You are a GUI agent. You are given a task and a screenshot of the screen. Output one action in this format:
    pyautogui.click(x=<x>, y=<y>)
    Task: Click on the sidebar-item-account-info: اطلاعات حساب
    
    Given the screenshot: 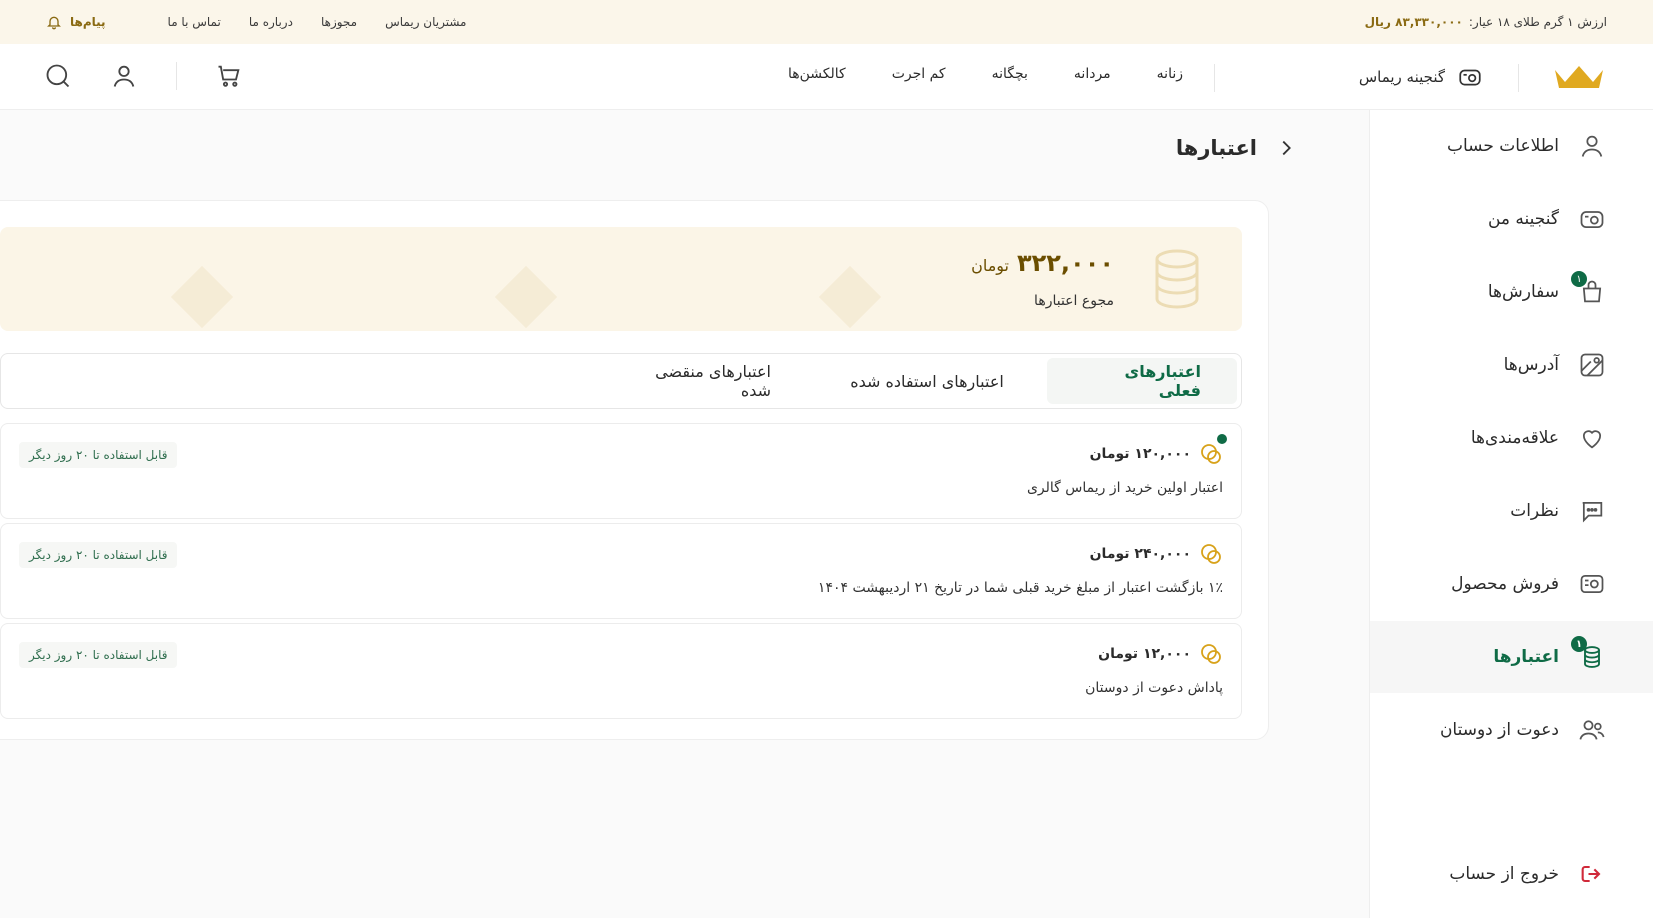 What is the action you would take?
    pyautogui.click(x=1511, y=146)
    